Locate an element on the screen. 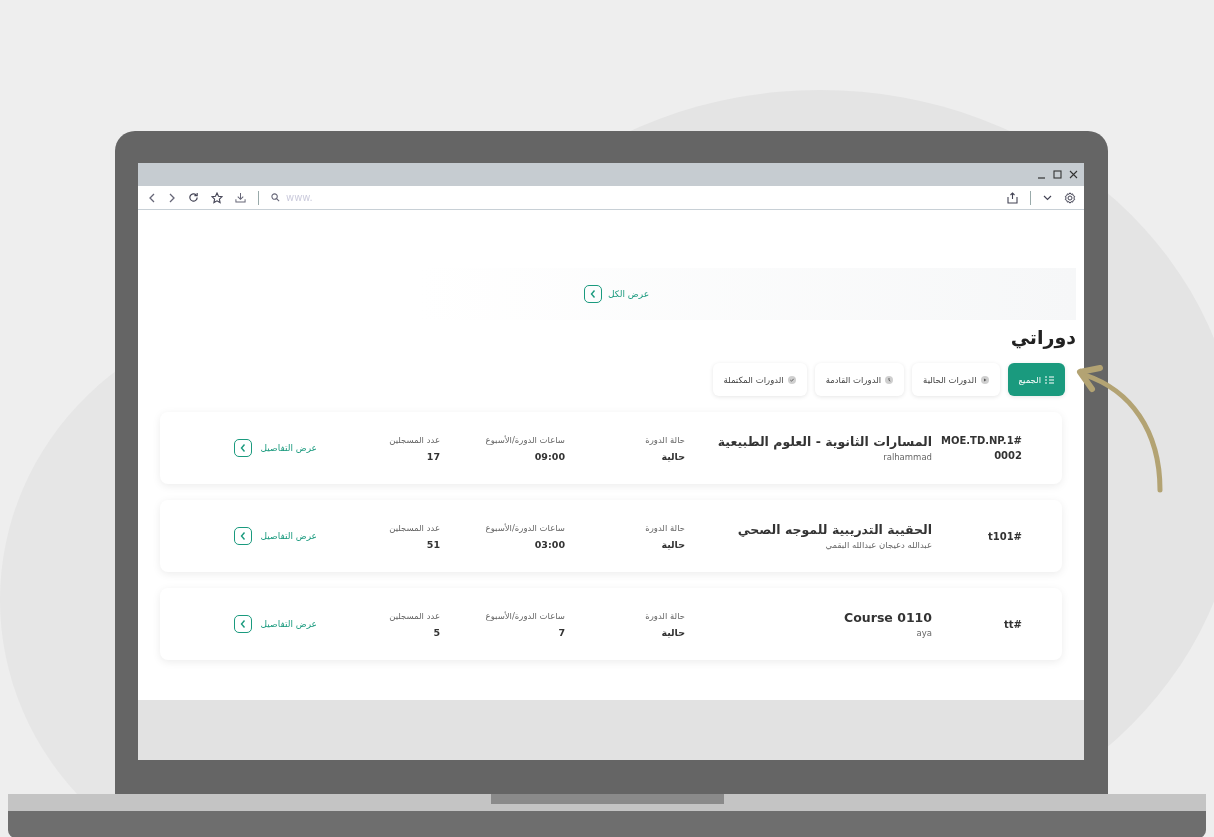 The height and width of the screenshot is (837, 1214). share-icon is located at coordinates (1012, 197).